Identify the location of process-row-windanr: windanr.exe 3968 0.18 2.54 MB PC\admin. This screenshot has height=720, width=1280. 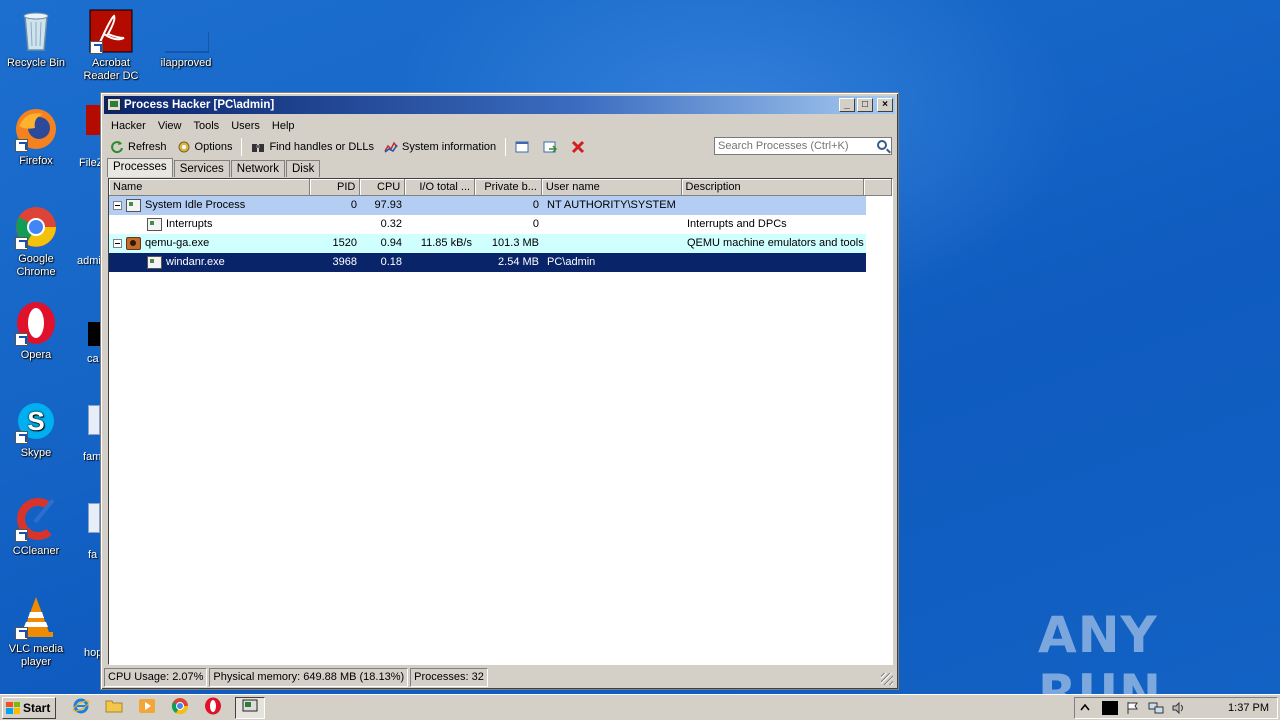
(487, 262).